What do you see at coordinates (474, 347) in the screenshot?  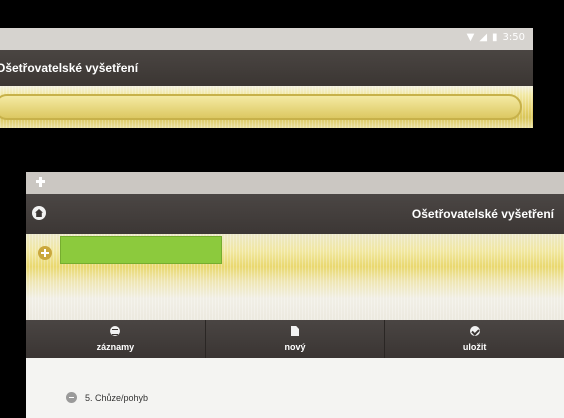 I see `save-label: uložit` at bounding box center [474, 347].